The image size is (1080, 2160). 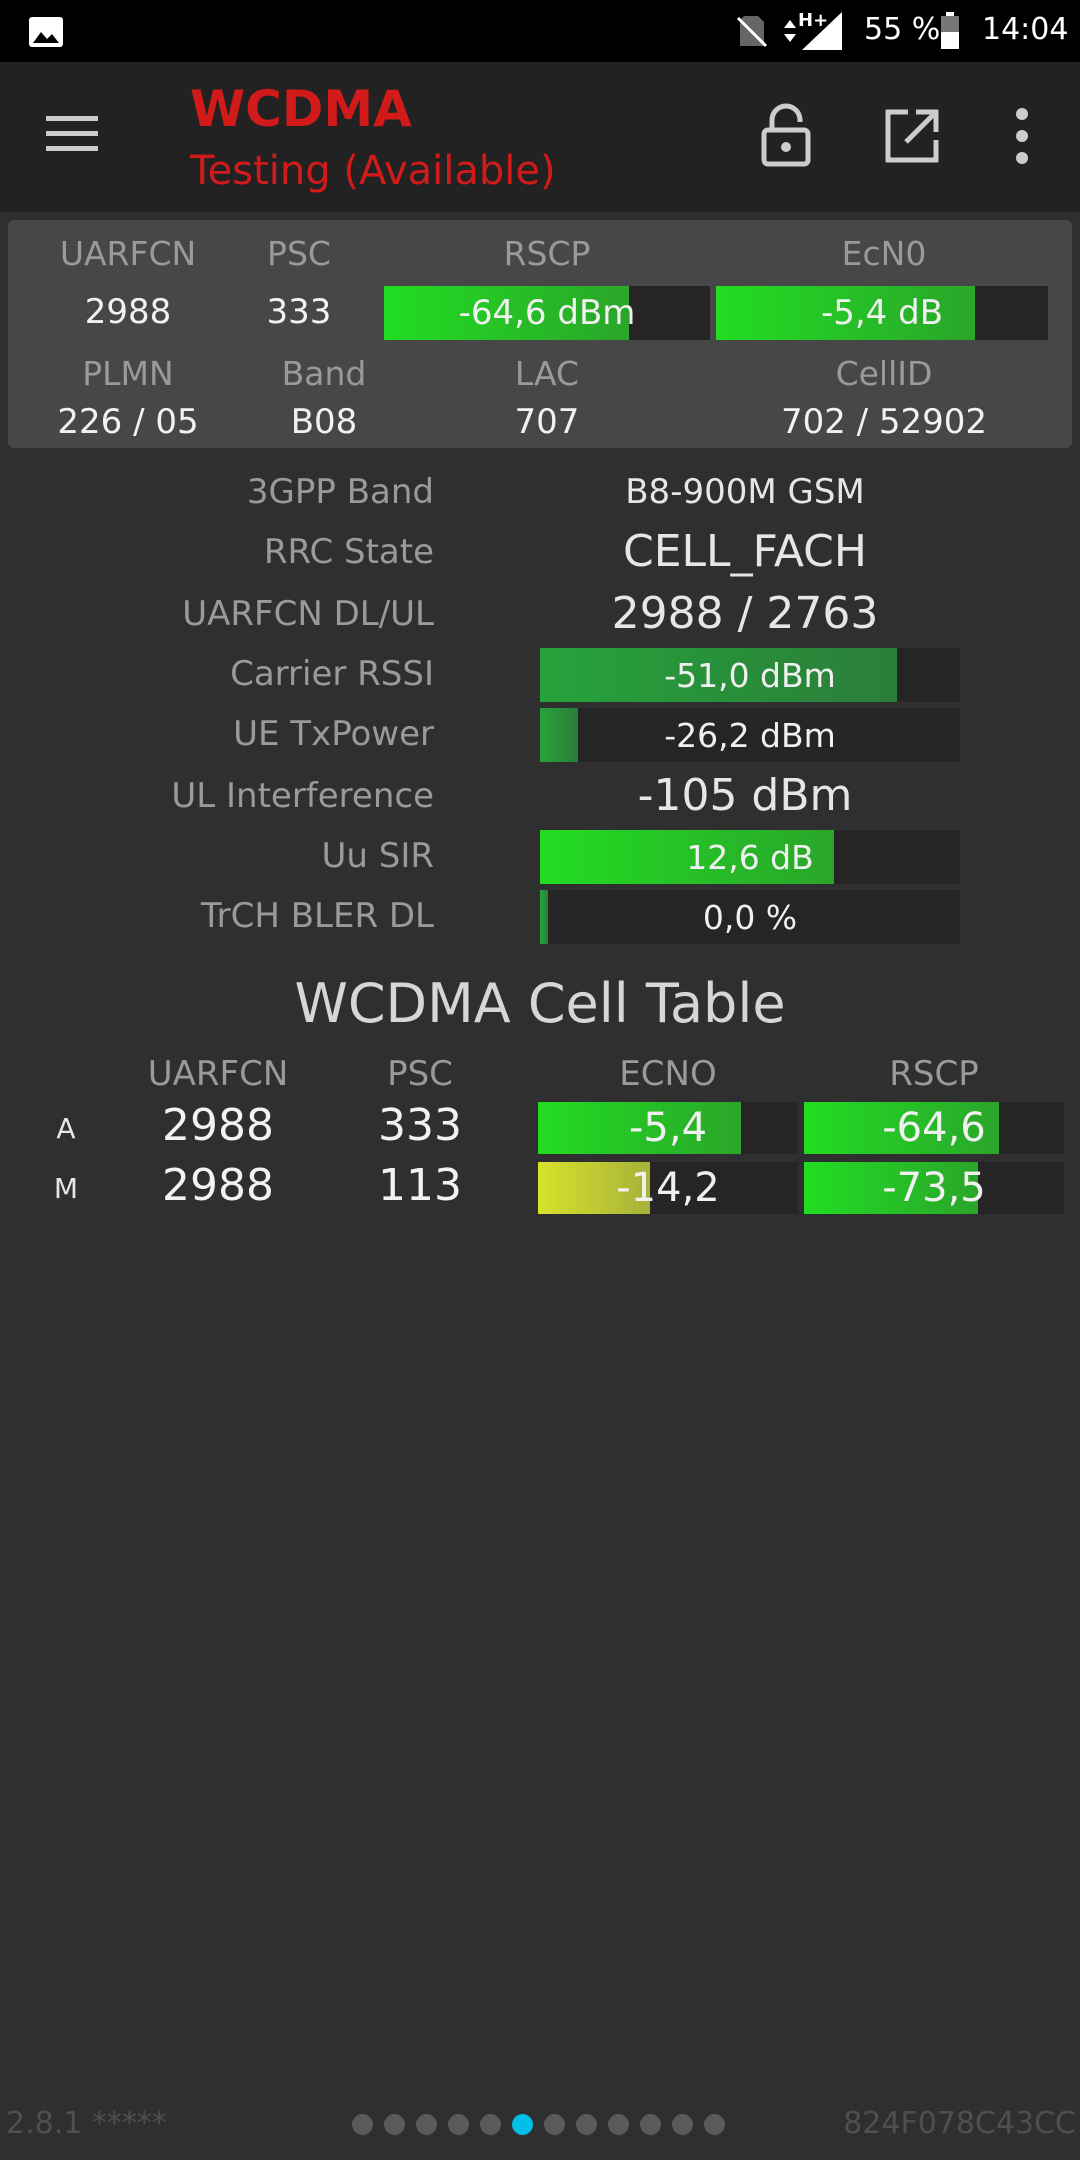 I want to click on row-ecno-bar: -5,4, so click(x=668, y=1128).